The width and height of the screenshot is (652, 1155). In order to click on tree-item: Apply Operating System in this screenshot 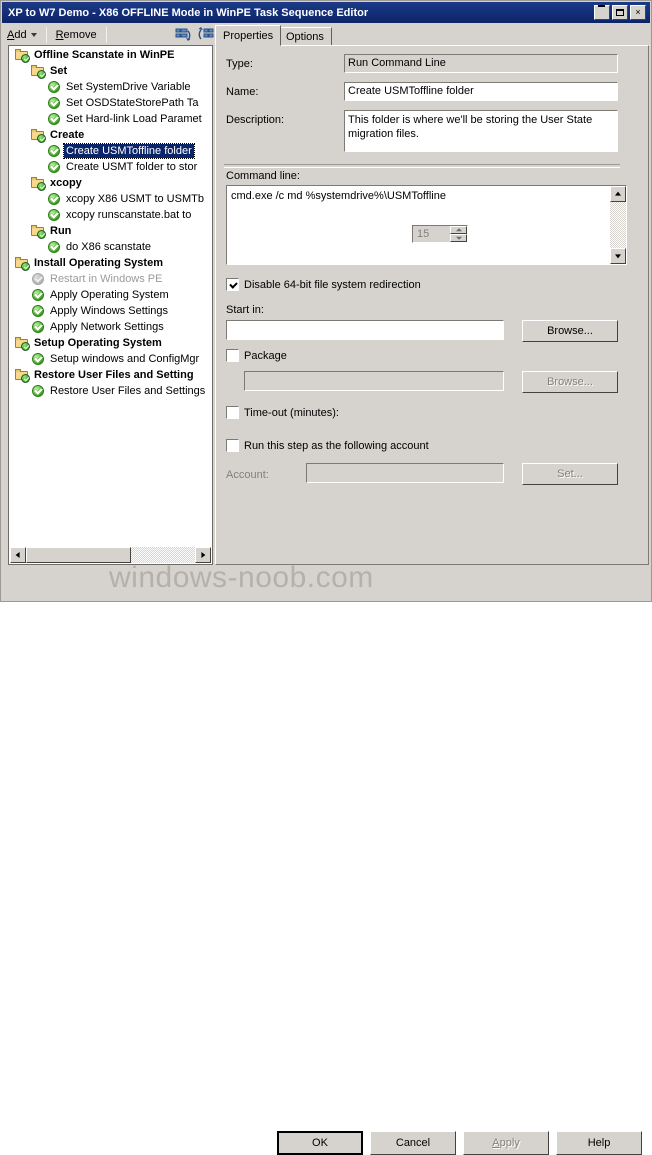, I will do `click(110, 295)`.